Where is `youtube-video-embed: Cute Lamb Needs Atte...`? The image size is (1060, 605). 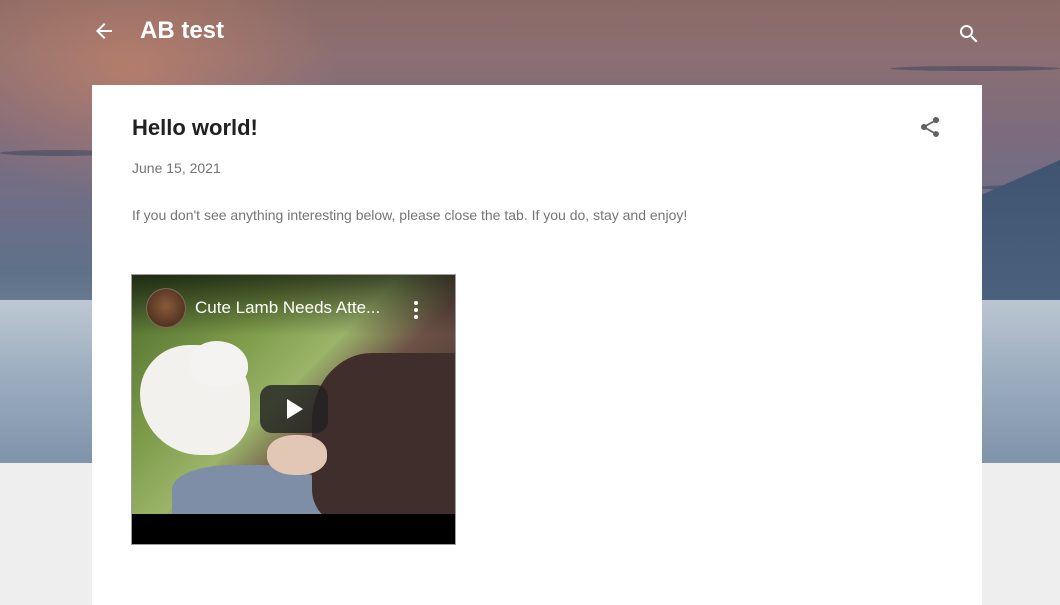 youtube-video-embed: Cute Lamb Needs Atte... is located at coordinates (293, 409).